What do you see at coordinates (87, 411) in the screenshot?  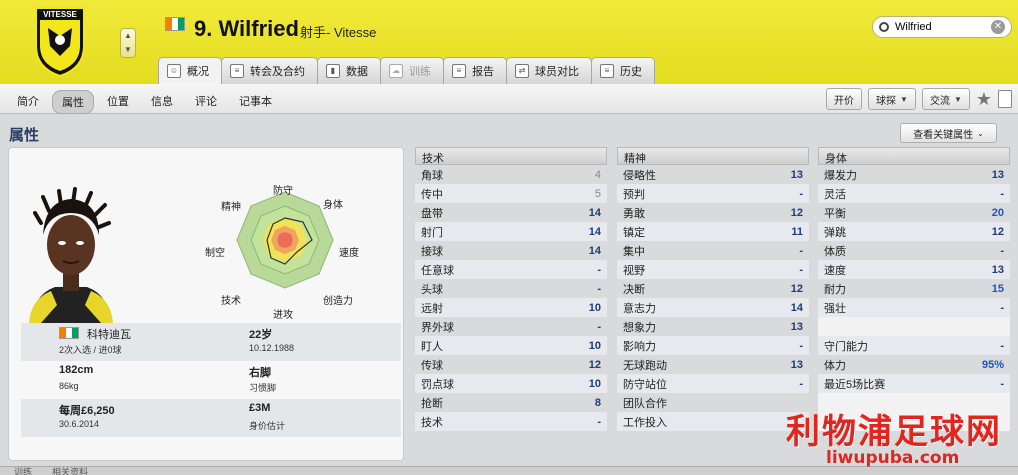 I see `wage: 每周£6,250` at bounding box center [87, 411].